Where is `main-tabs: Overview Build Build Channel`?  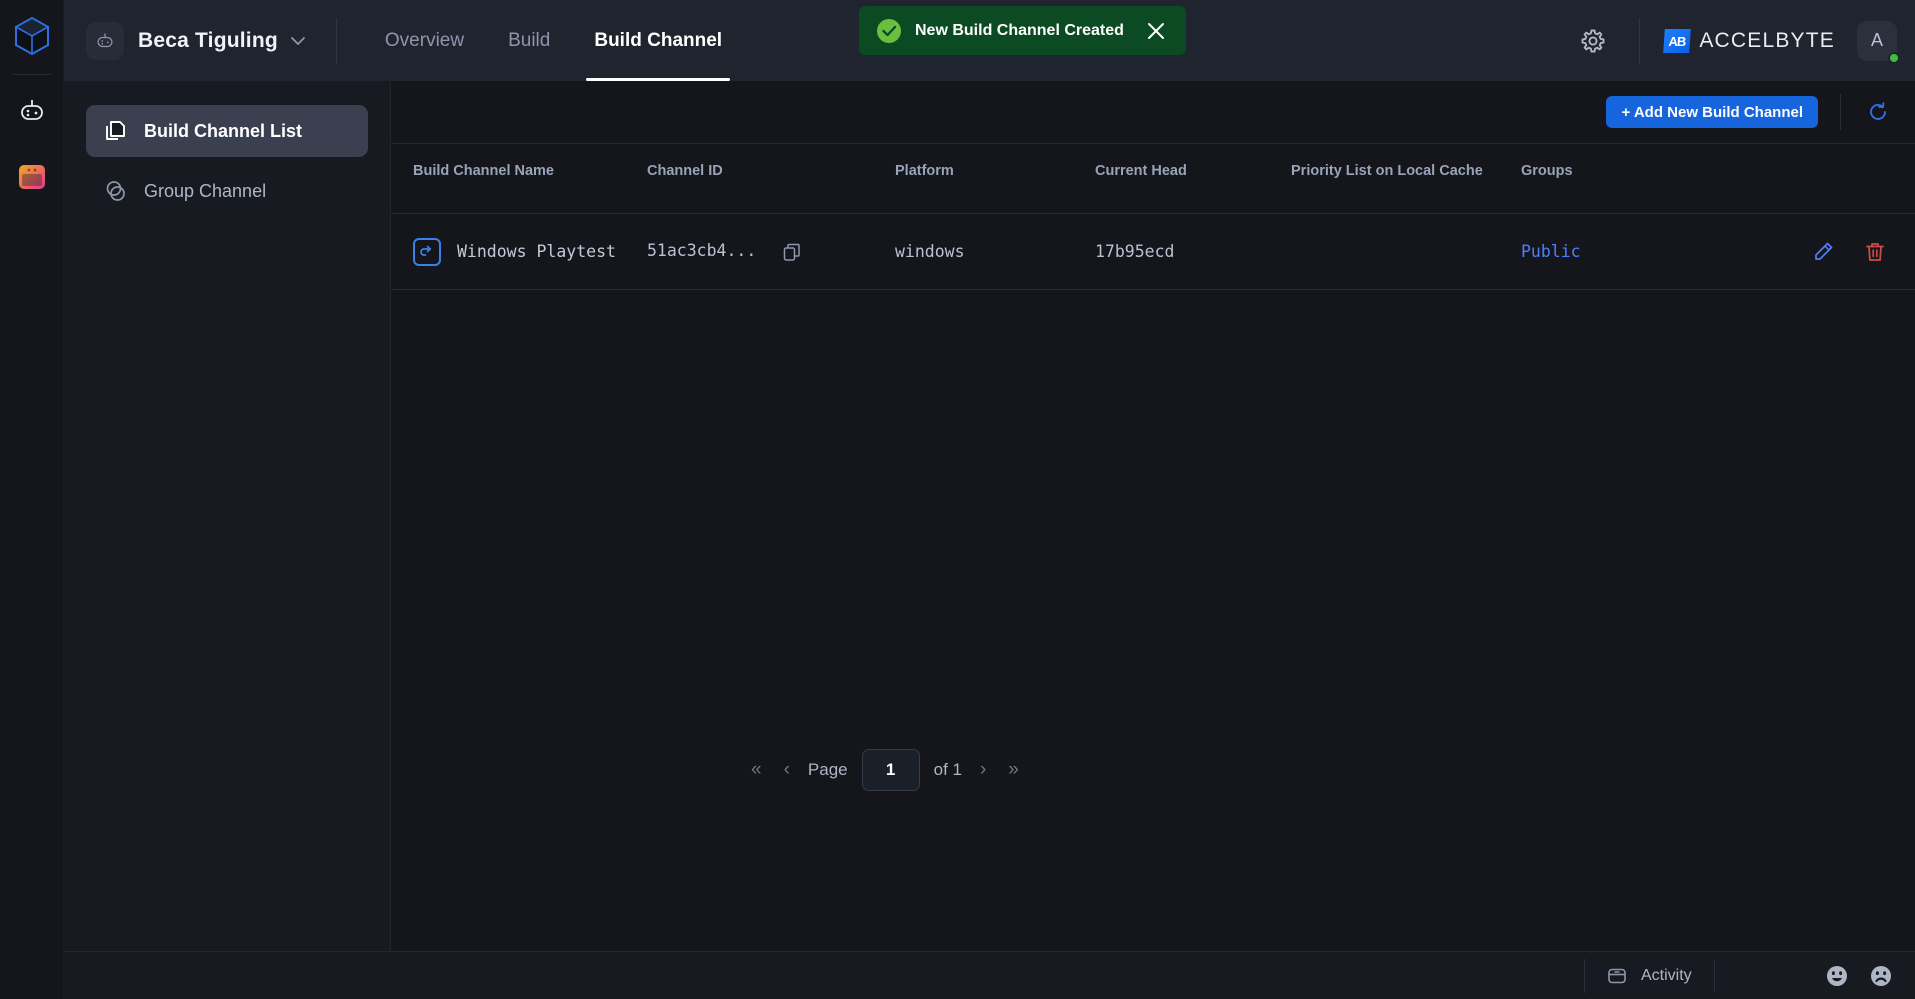 main-tabs: Overview Build Build Channel is located at coordinates (553, 40).